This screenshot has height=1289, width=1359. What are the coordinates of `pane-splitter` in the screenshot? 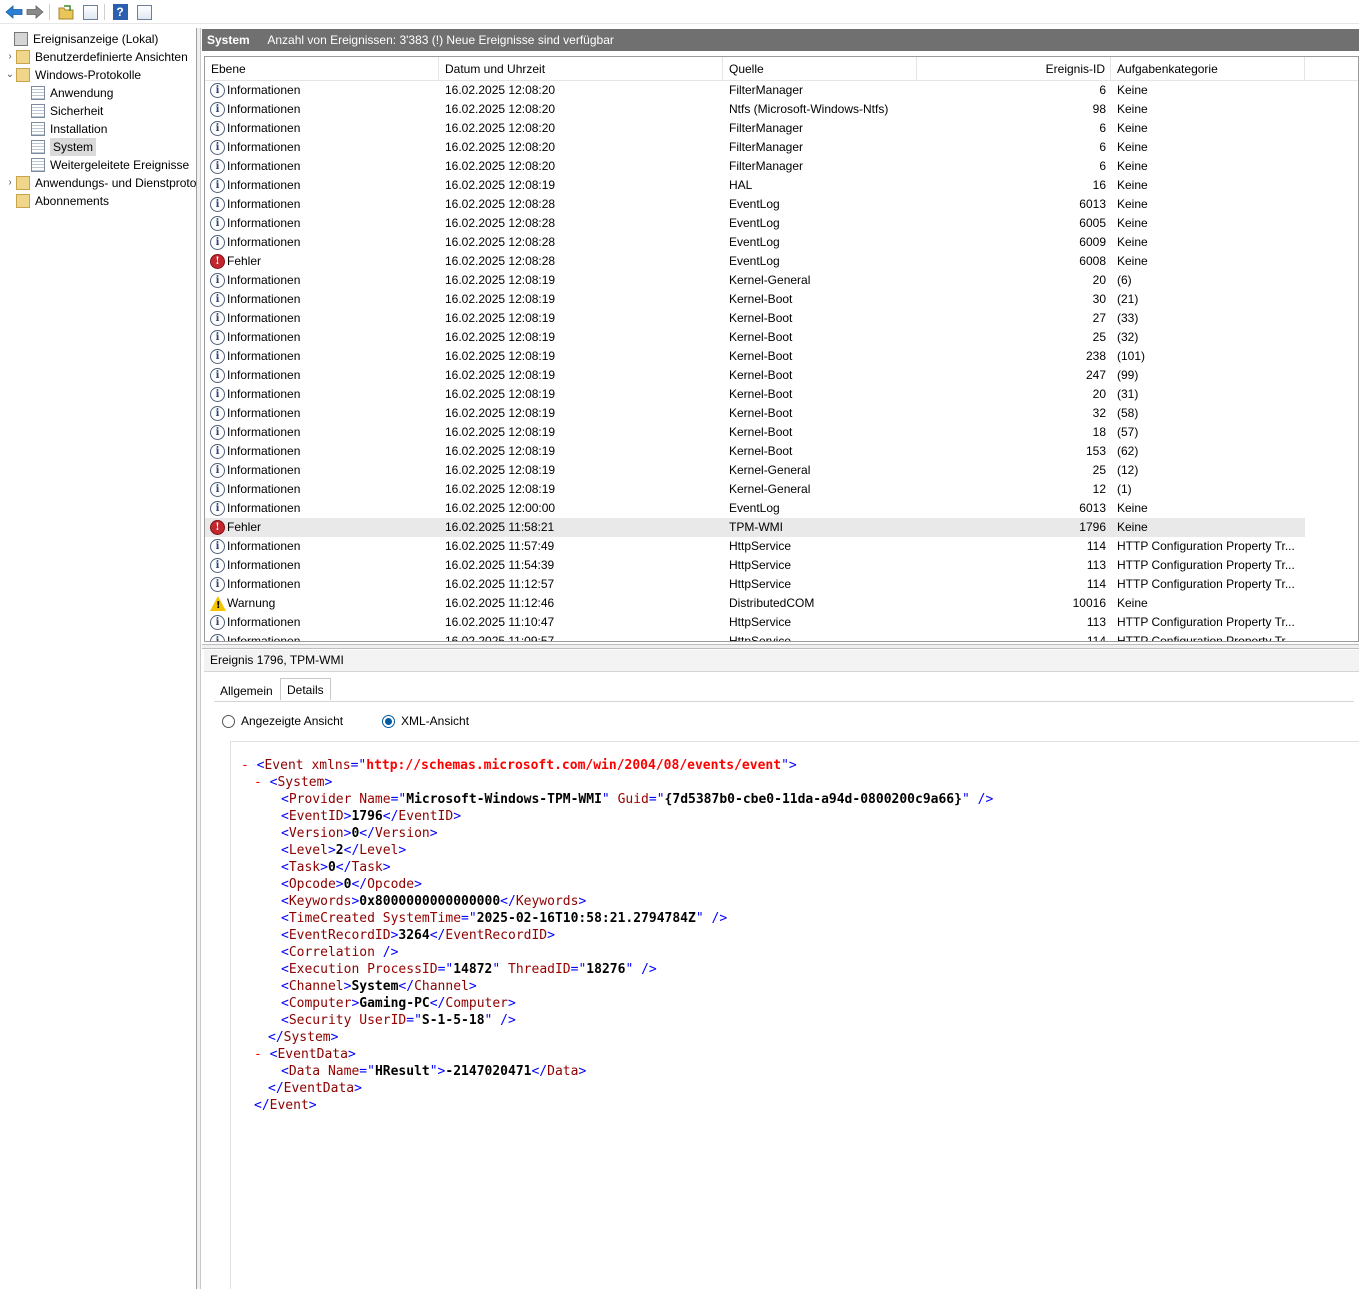 It's located at (199, 658).